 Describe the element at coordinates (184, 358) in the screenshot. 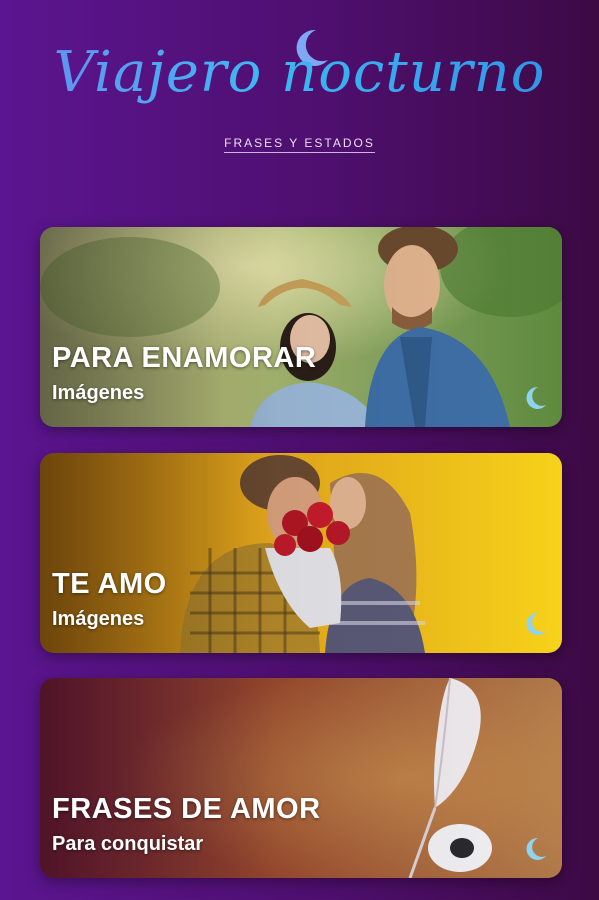

I see `card-title: PARA ENAMORAR` at that location.